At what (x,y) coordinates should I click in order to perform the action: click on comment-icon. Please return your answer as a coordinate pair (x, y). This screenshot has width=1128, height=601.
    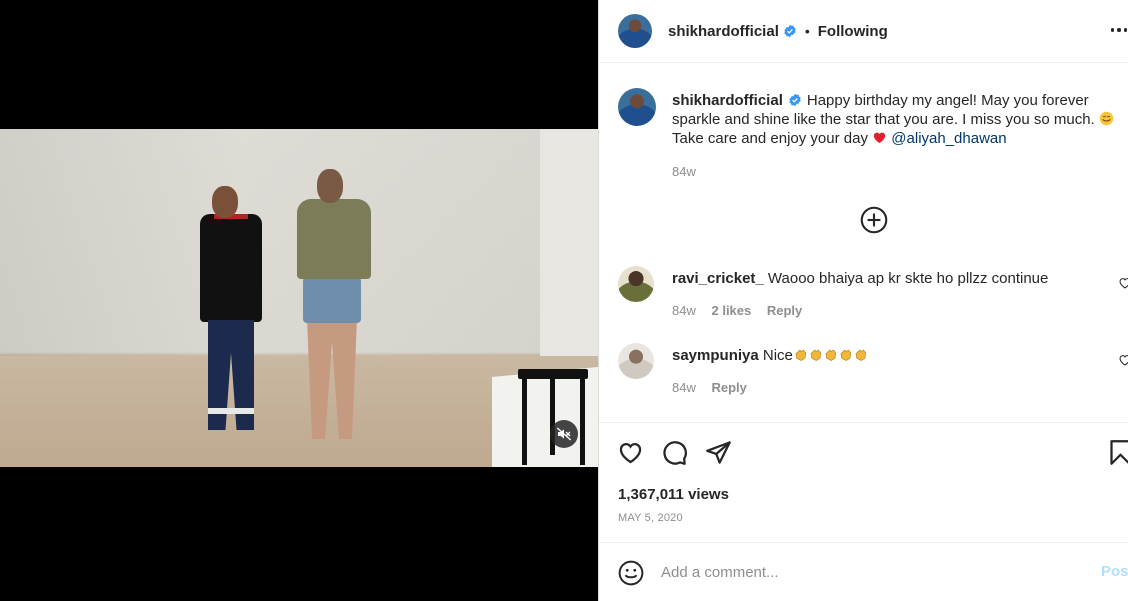
    Looking at the image, I should click on (674, 452).